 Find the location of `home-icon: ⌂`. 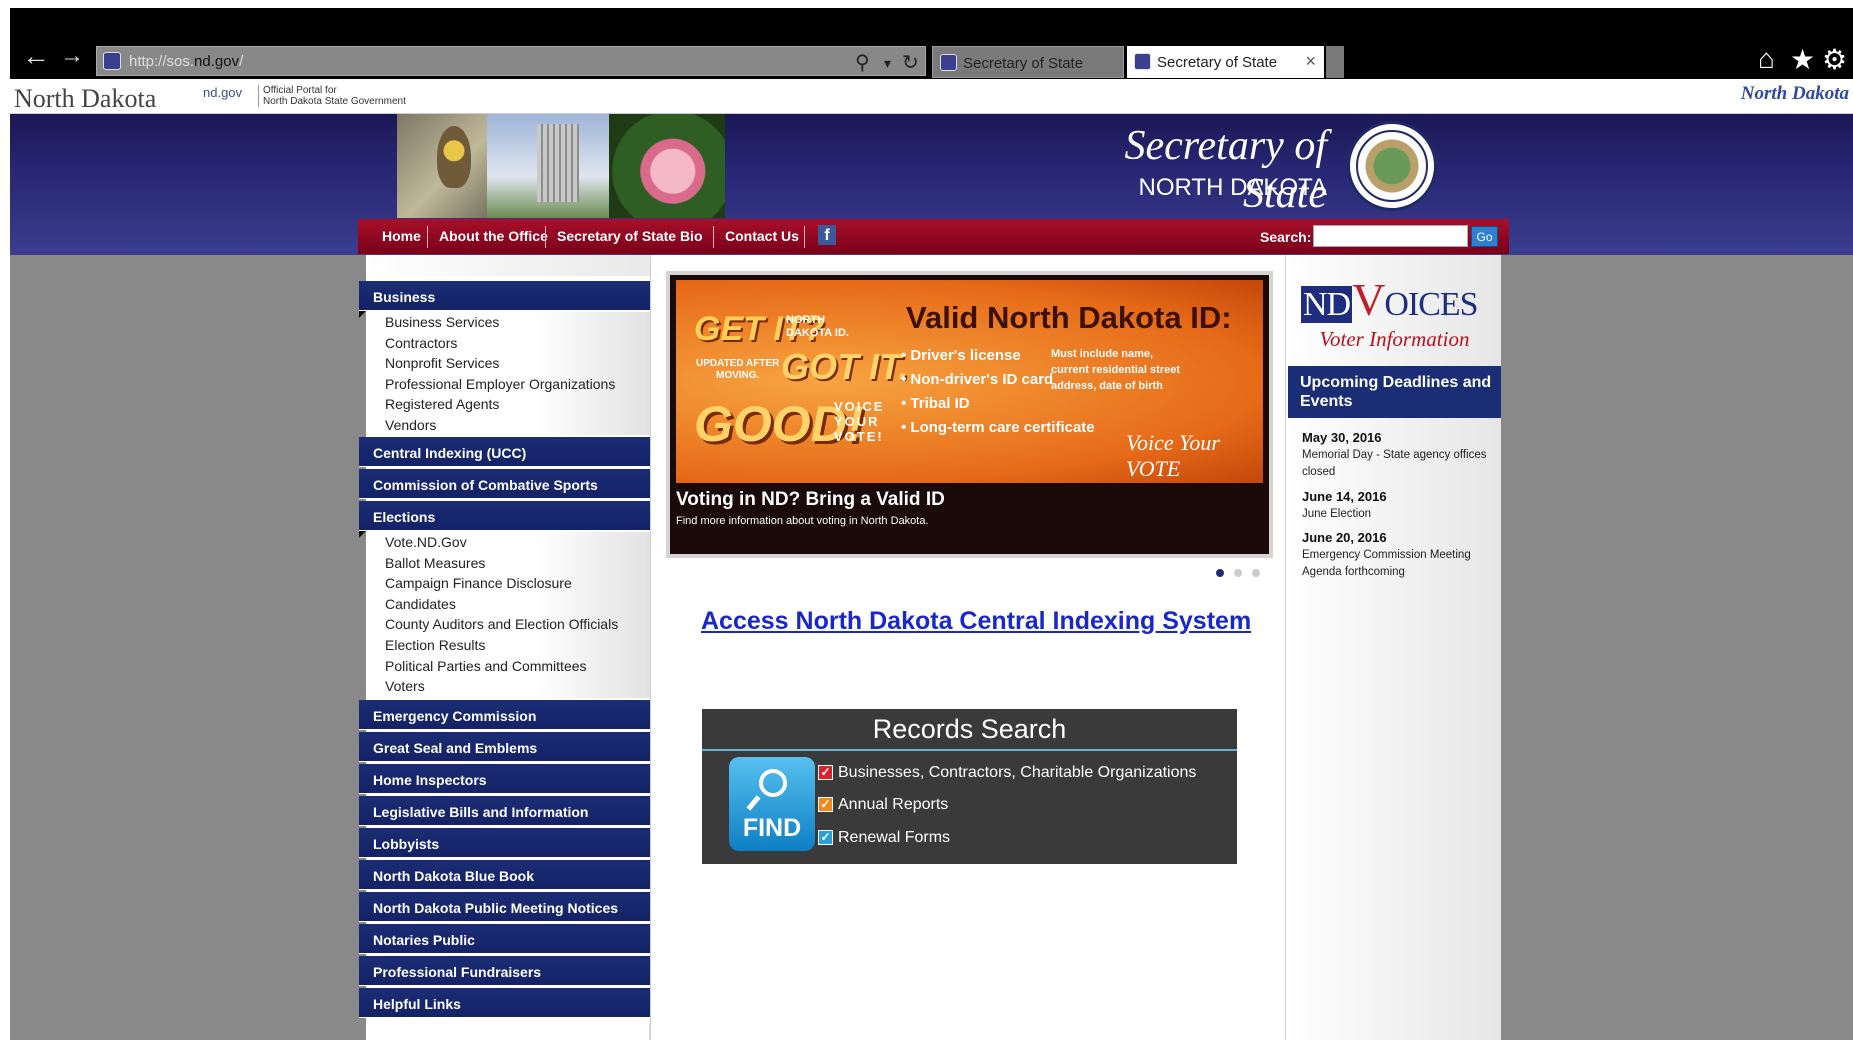

home-icon: ⌂ is located at coordinates (1766, 59).